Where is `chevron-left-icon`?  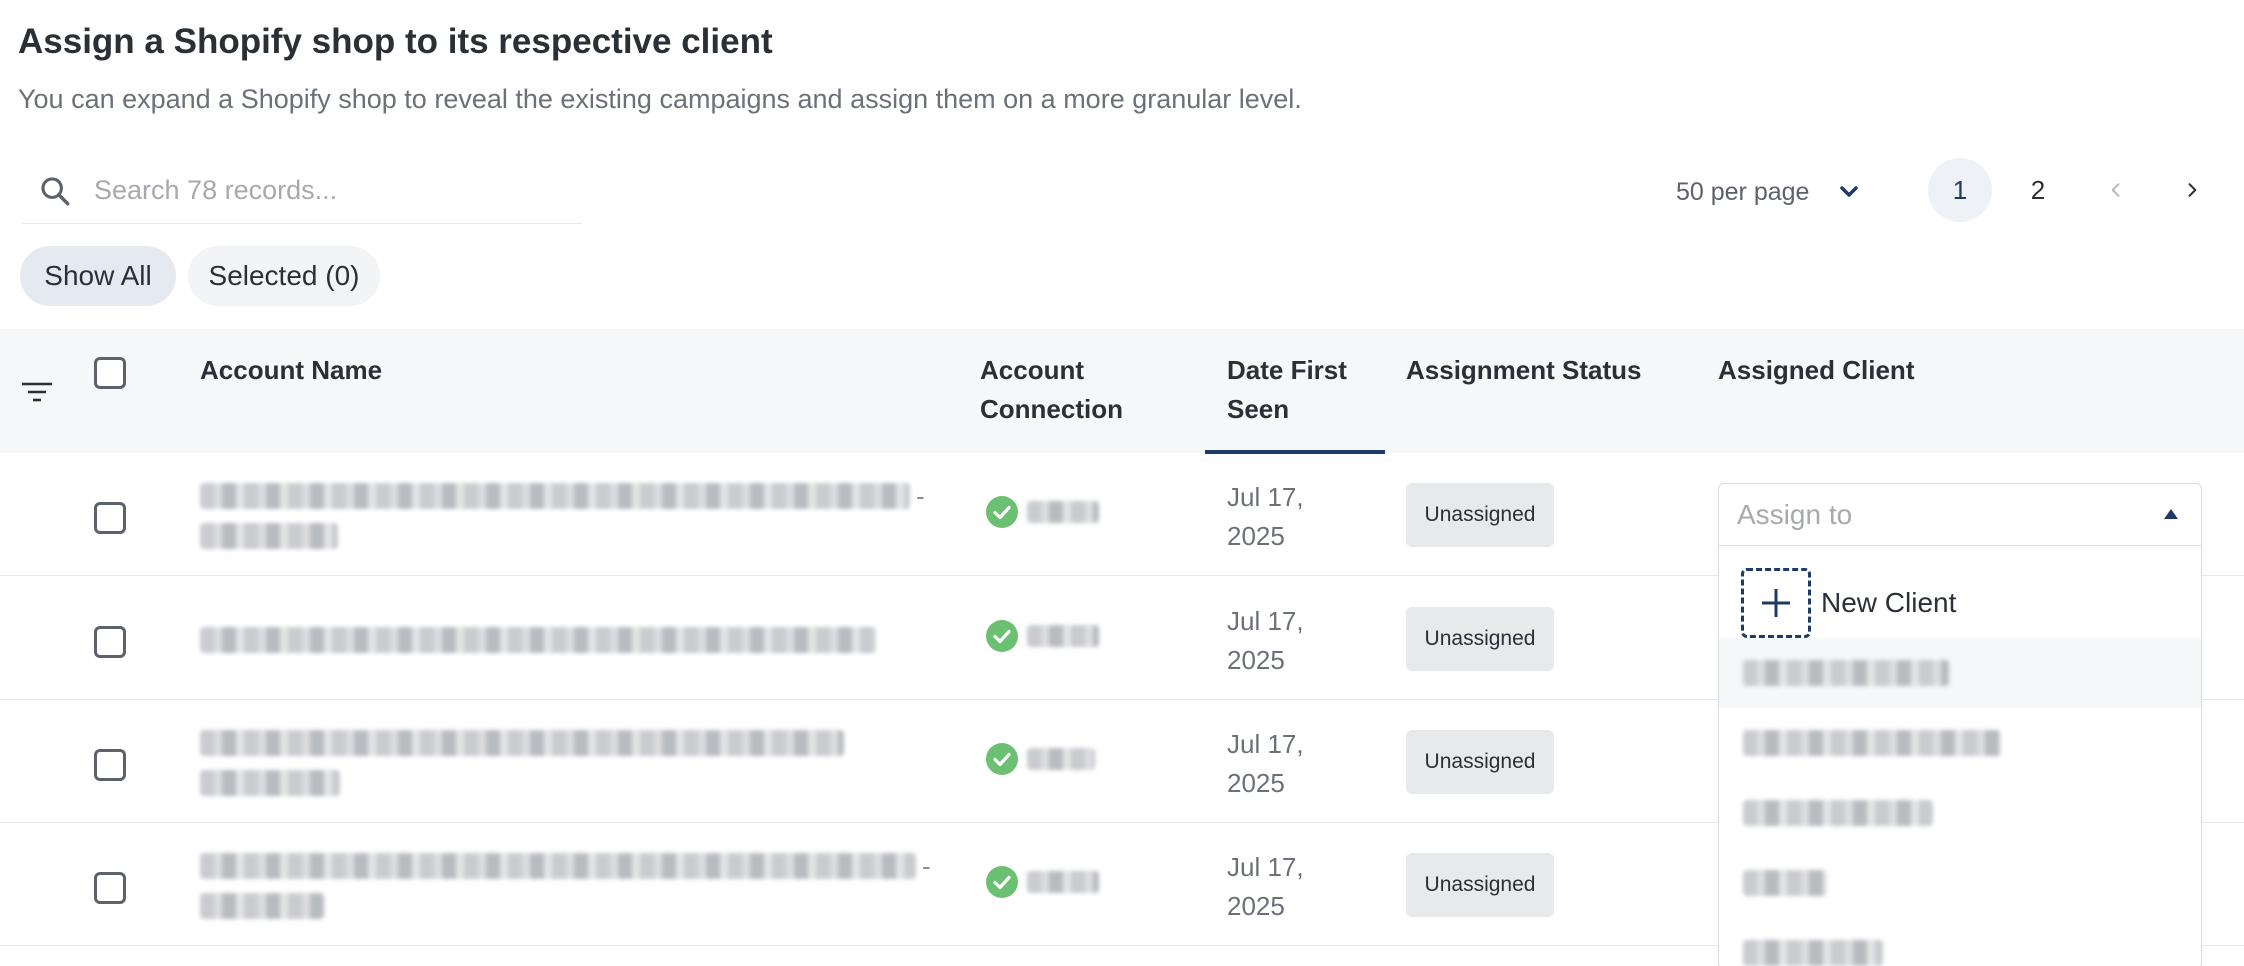 chevron-left-icon is located at coordinates (2115, 190).